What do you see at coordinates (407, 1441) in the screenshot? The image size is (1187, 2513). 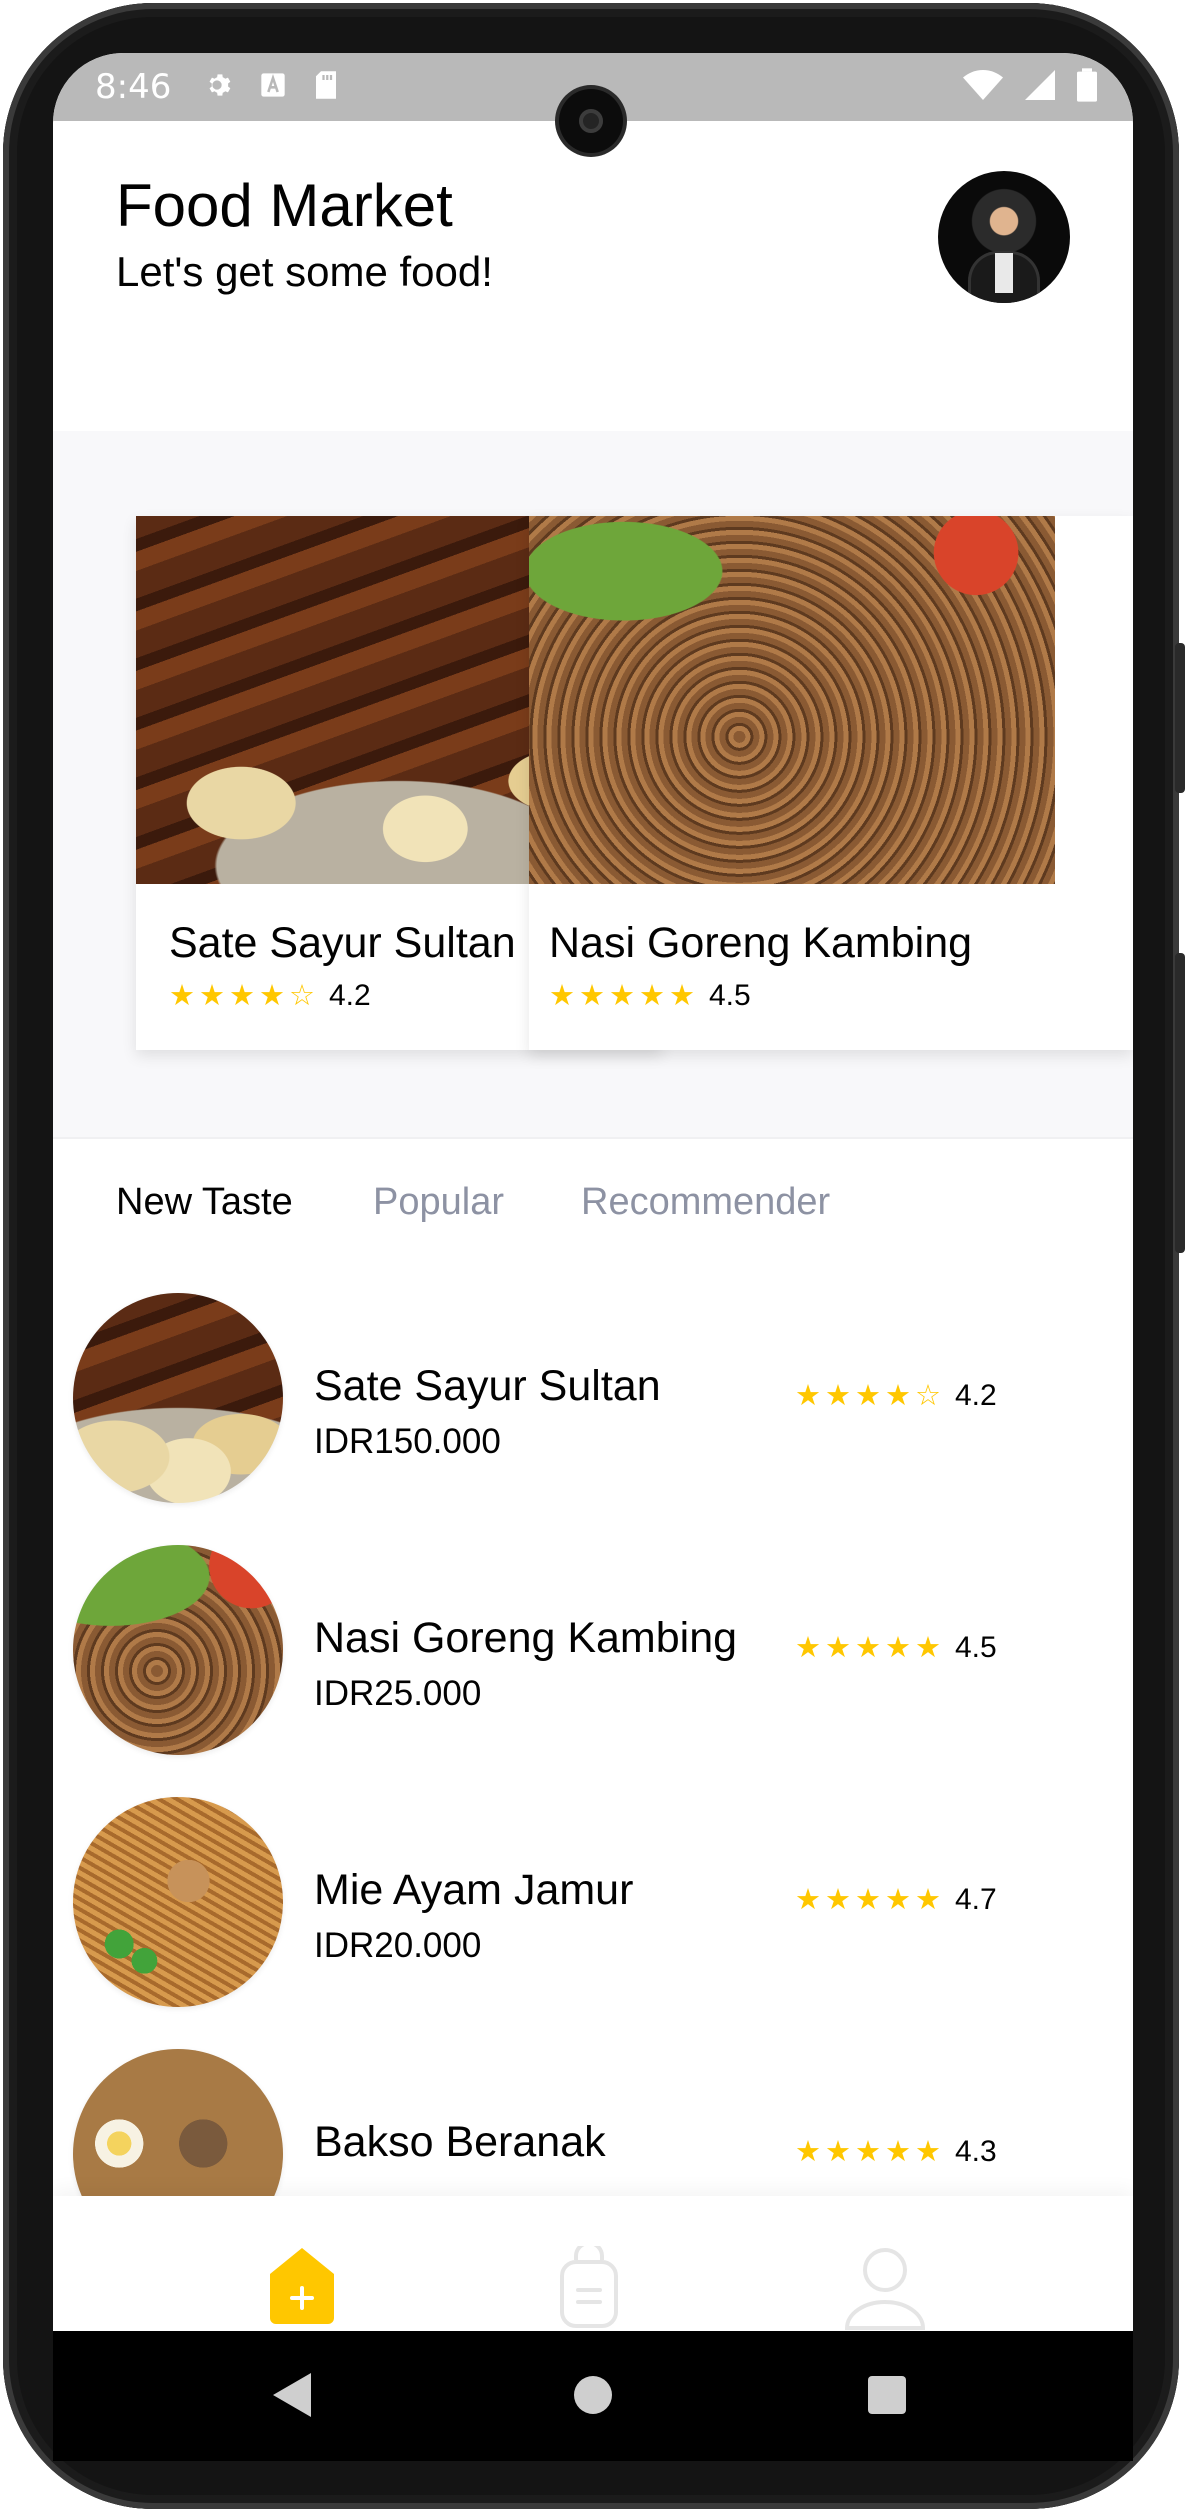 I see `food-price: IDR150.000` at bounding box center [407, 1441].